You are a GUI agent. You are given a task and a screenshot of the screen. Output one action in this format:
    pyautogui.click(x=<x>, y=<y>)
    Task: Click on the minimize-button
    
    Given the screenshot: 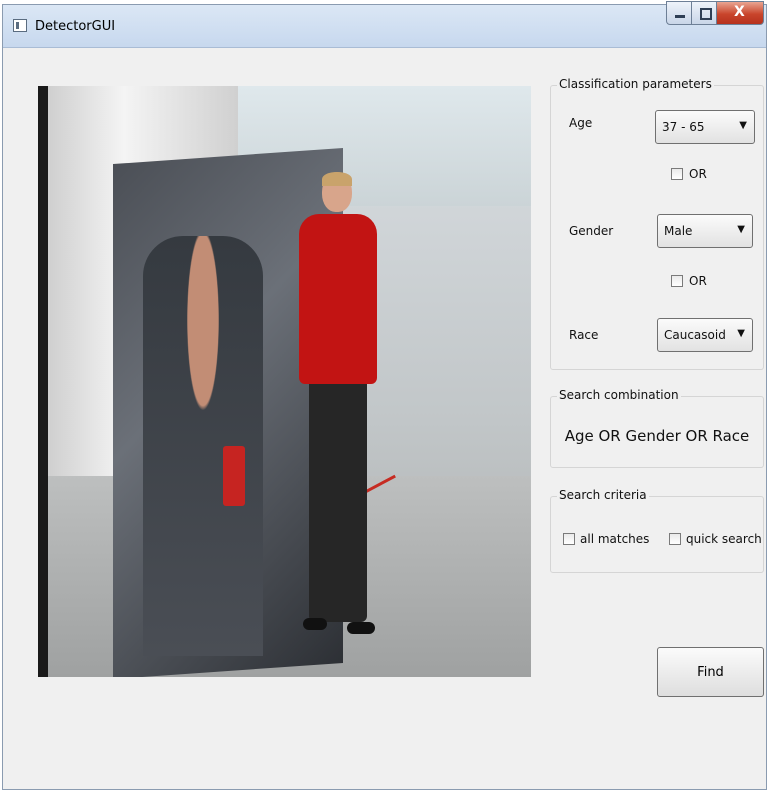 What is the action you would take?
    pyautogui.click(x=679, y=13)
    